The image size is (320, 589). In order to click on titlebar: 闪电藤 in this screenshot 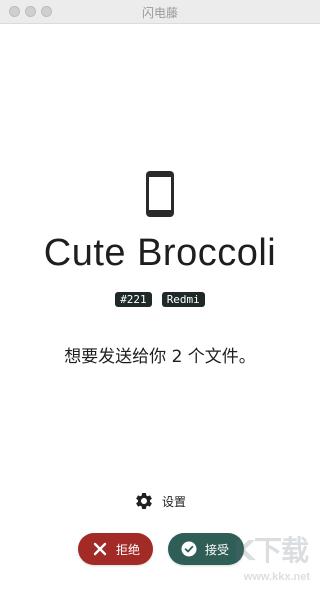, I will do `click(160, 12)`.